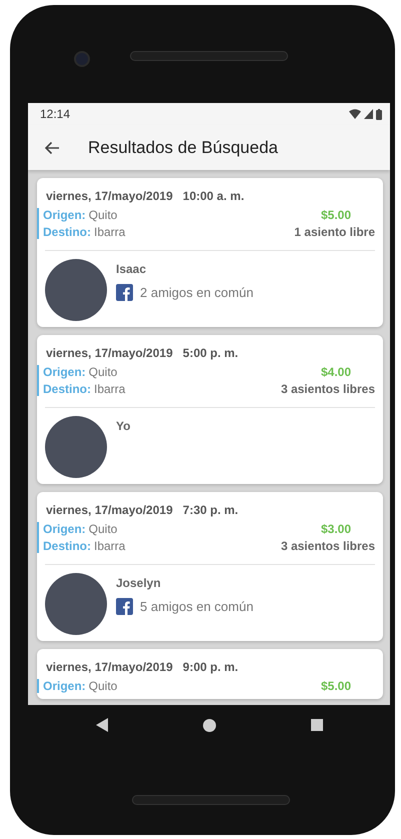  I want to click on screen-title: Resultados de Búsqueda, so click(183, 148).